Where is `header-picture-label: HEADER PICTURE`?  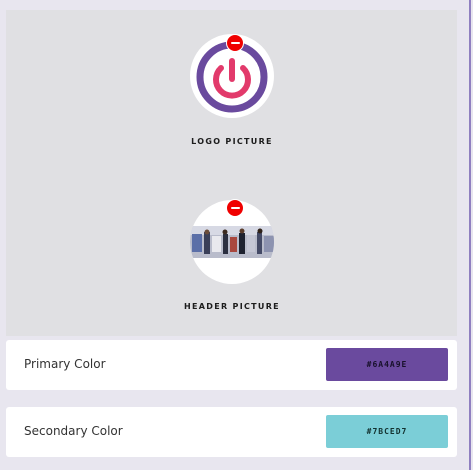
header-picture-label: HEADER PICTURE is located at coordinates (232, 306).